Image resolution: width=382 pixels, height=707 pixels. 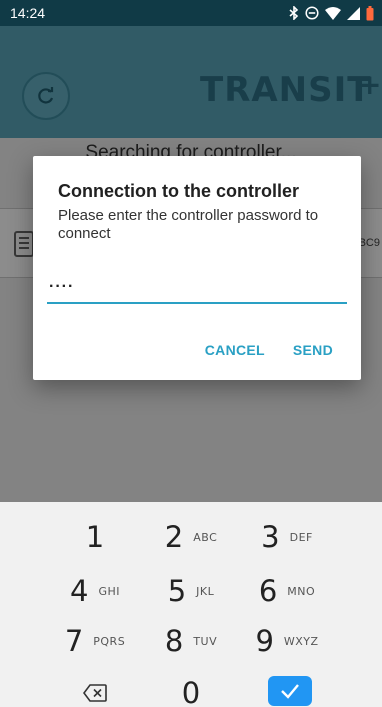 What do you see at coordinates (177, 591) in the screenshot?
I see `key-digit: 5` at bounding box center [177, 591].